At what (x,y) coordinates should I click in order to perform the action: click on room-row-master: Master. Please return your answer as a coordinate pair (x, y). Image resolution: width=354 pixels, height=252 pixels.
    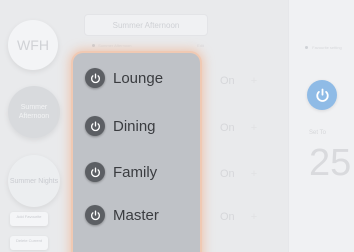
    Looking at the image, I should click on (145, 215).